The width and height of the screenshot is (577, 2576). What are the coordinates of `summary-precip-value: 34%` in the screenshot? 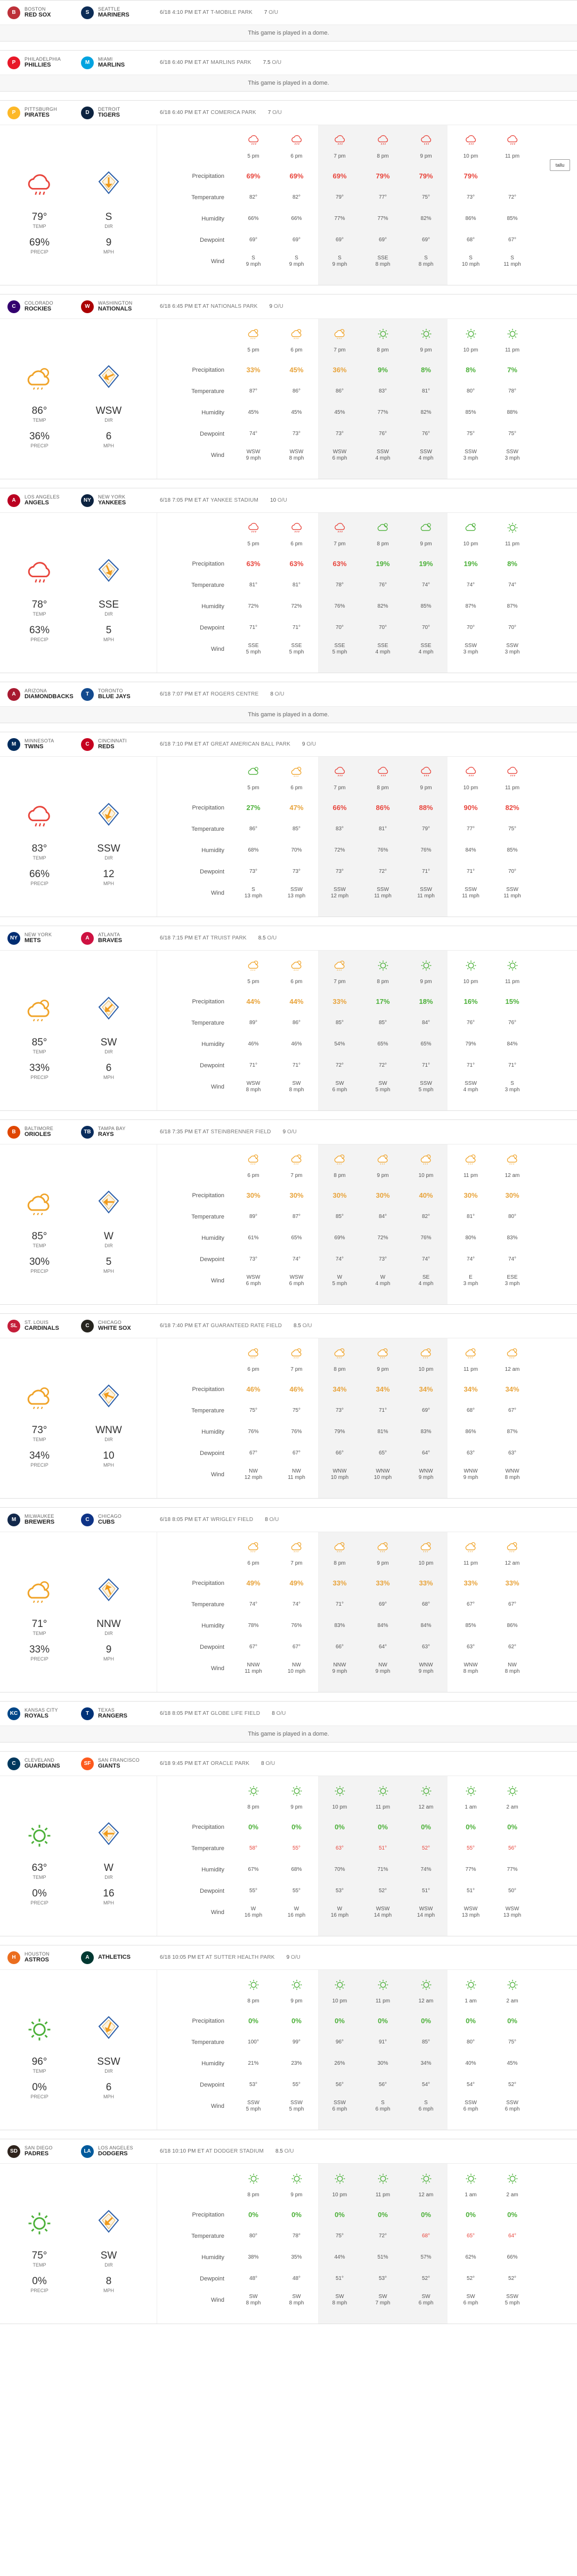 It's located at (39, 1455).